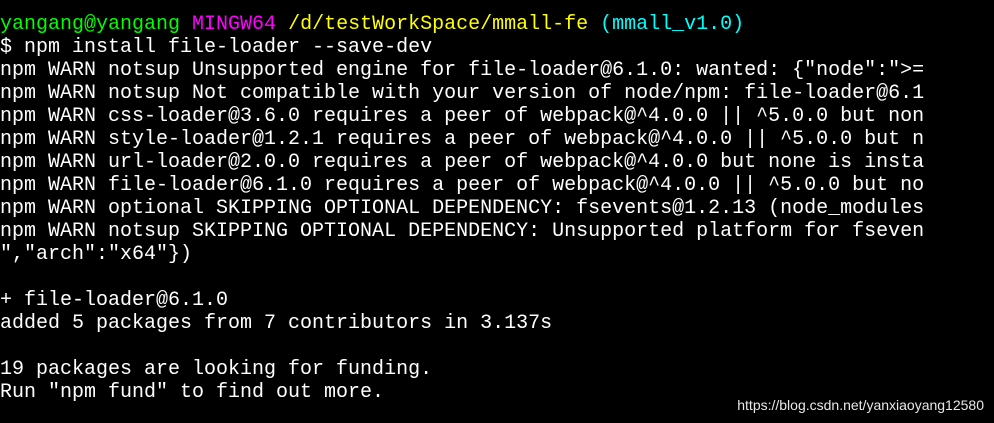 Image resolution: width=994 pixels, height=423 pixels. What do you see at coordinates (114, 300) in the screenshot?
I see `installed-package-line: + file-loader@6.1.0` at bounding box center [114, 300].